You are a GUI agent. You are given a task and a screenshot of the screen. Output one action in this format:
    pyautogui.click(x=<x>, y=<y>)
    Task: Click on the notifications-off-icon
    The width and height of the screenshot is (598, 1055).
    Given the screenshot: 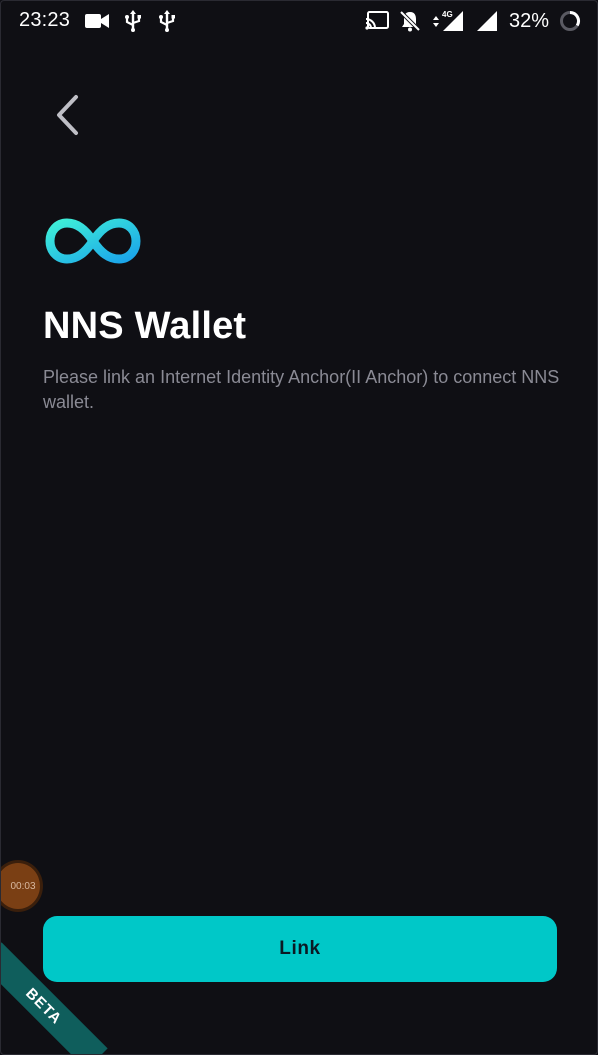 What is the action you would take?
    pyautogui.click(x=410, y=21)
    